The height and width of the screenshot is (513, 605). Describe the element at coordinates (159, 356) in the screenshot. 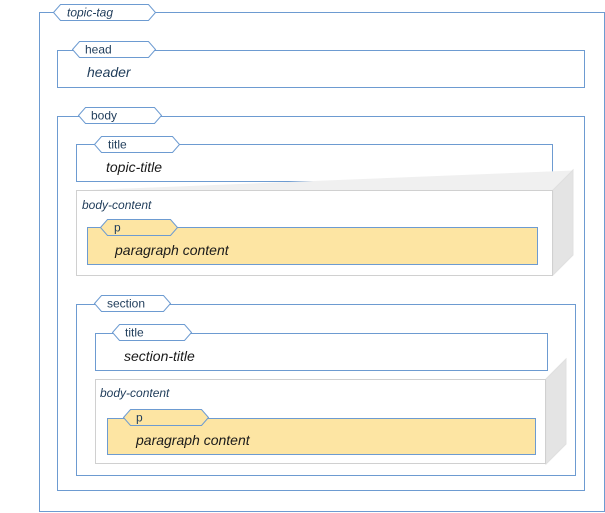

I see `section-title-content: section-title` at that location.